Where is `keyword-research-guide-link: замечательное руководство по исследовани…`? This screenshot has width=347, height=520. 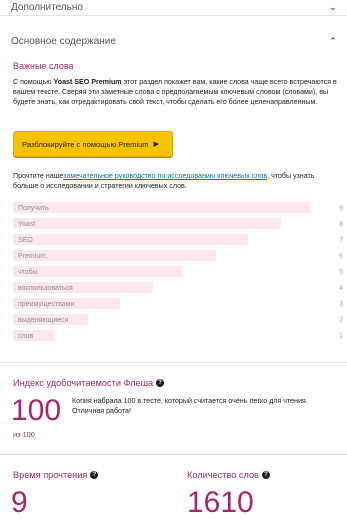 keyword-research-guide-link: замечательное руководство по исследовани… is located at coordinates (165, 176).